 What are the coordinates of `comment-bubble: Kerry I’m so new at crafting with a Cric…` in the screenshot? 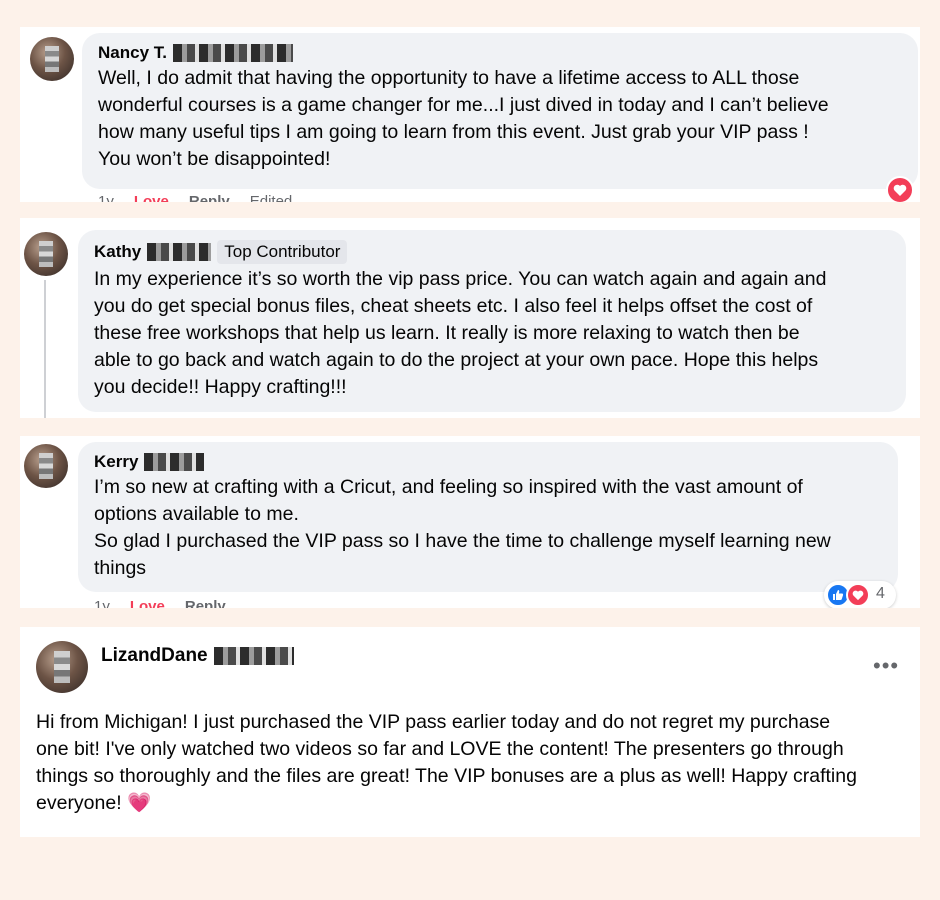 It's located at (488, 517).